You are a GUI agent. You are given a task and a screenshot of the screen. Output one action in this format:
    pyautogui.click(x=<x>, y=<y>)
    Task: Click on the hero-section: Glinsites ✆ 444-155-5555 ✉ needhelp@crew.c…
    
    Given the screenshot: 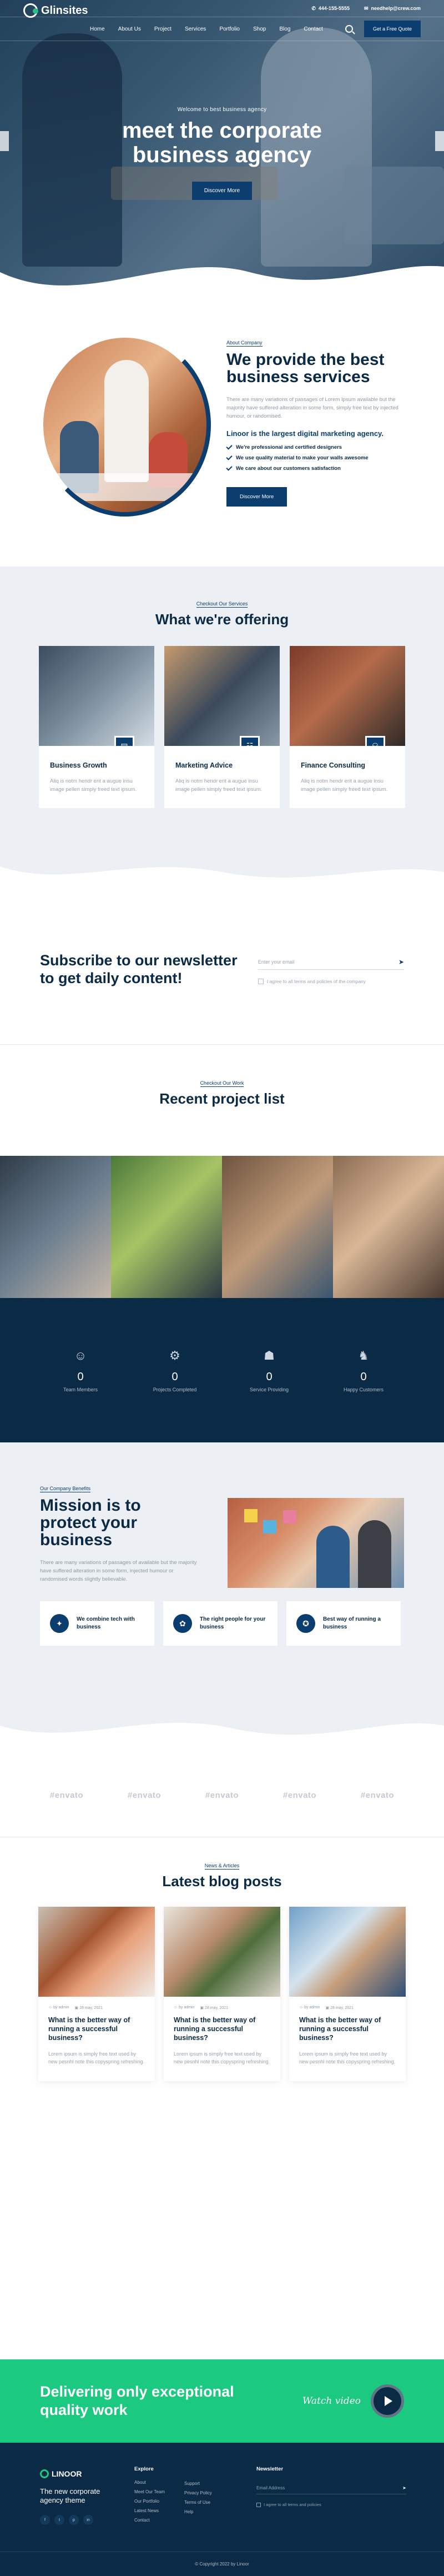 What is the action you would take?
    pyautogui.click(x=222, y=150)
    